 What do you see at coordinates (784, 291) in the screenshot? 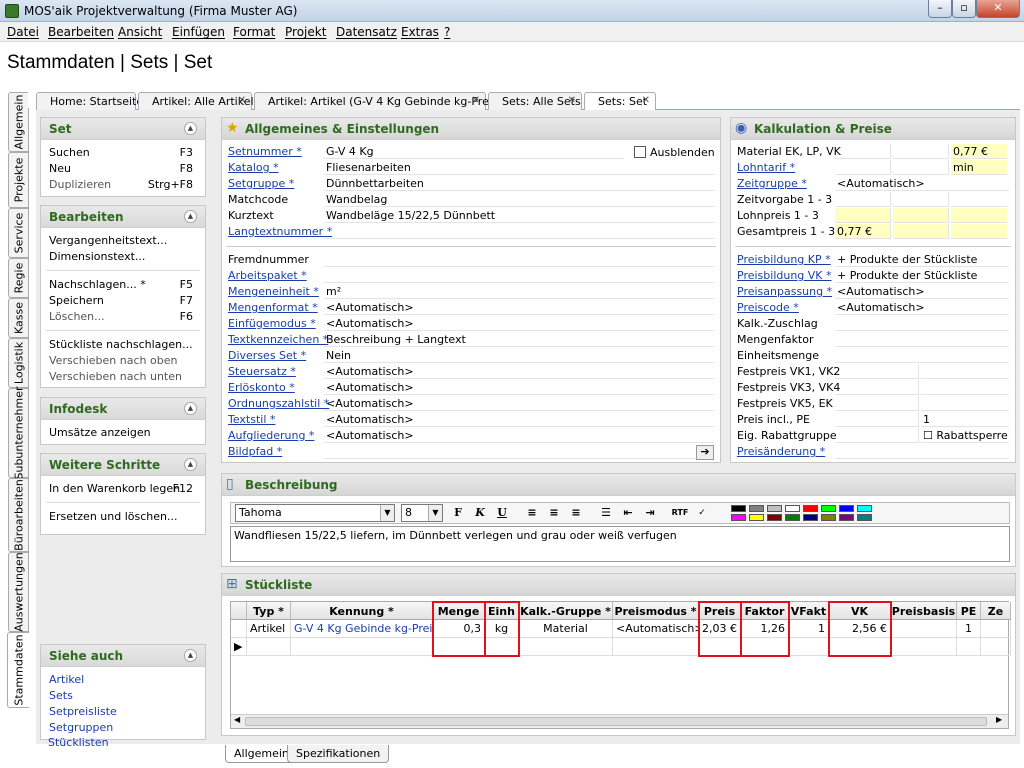
I see `kalk-label-preisanpassung: Preisanpassung *` at bounding box center [784, 291].